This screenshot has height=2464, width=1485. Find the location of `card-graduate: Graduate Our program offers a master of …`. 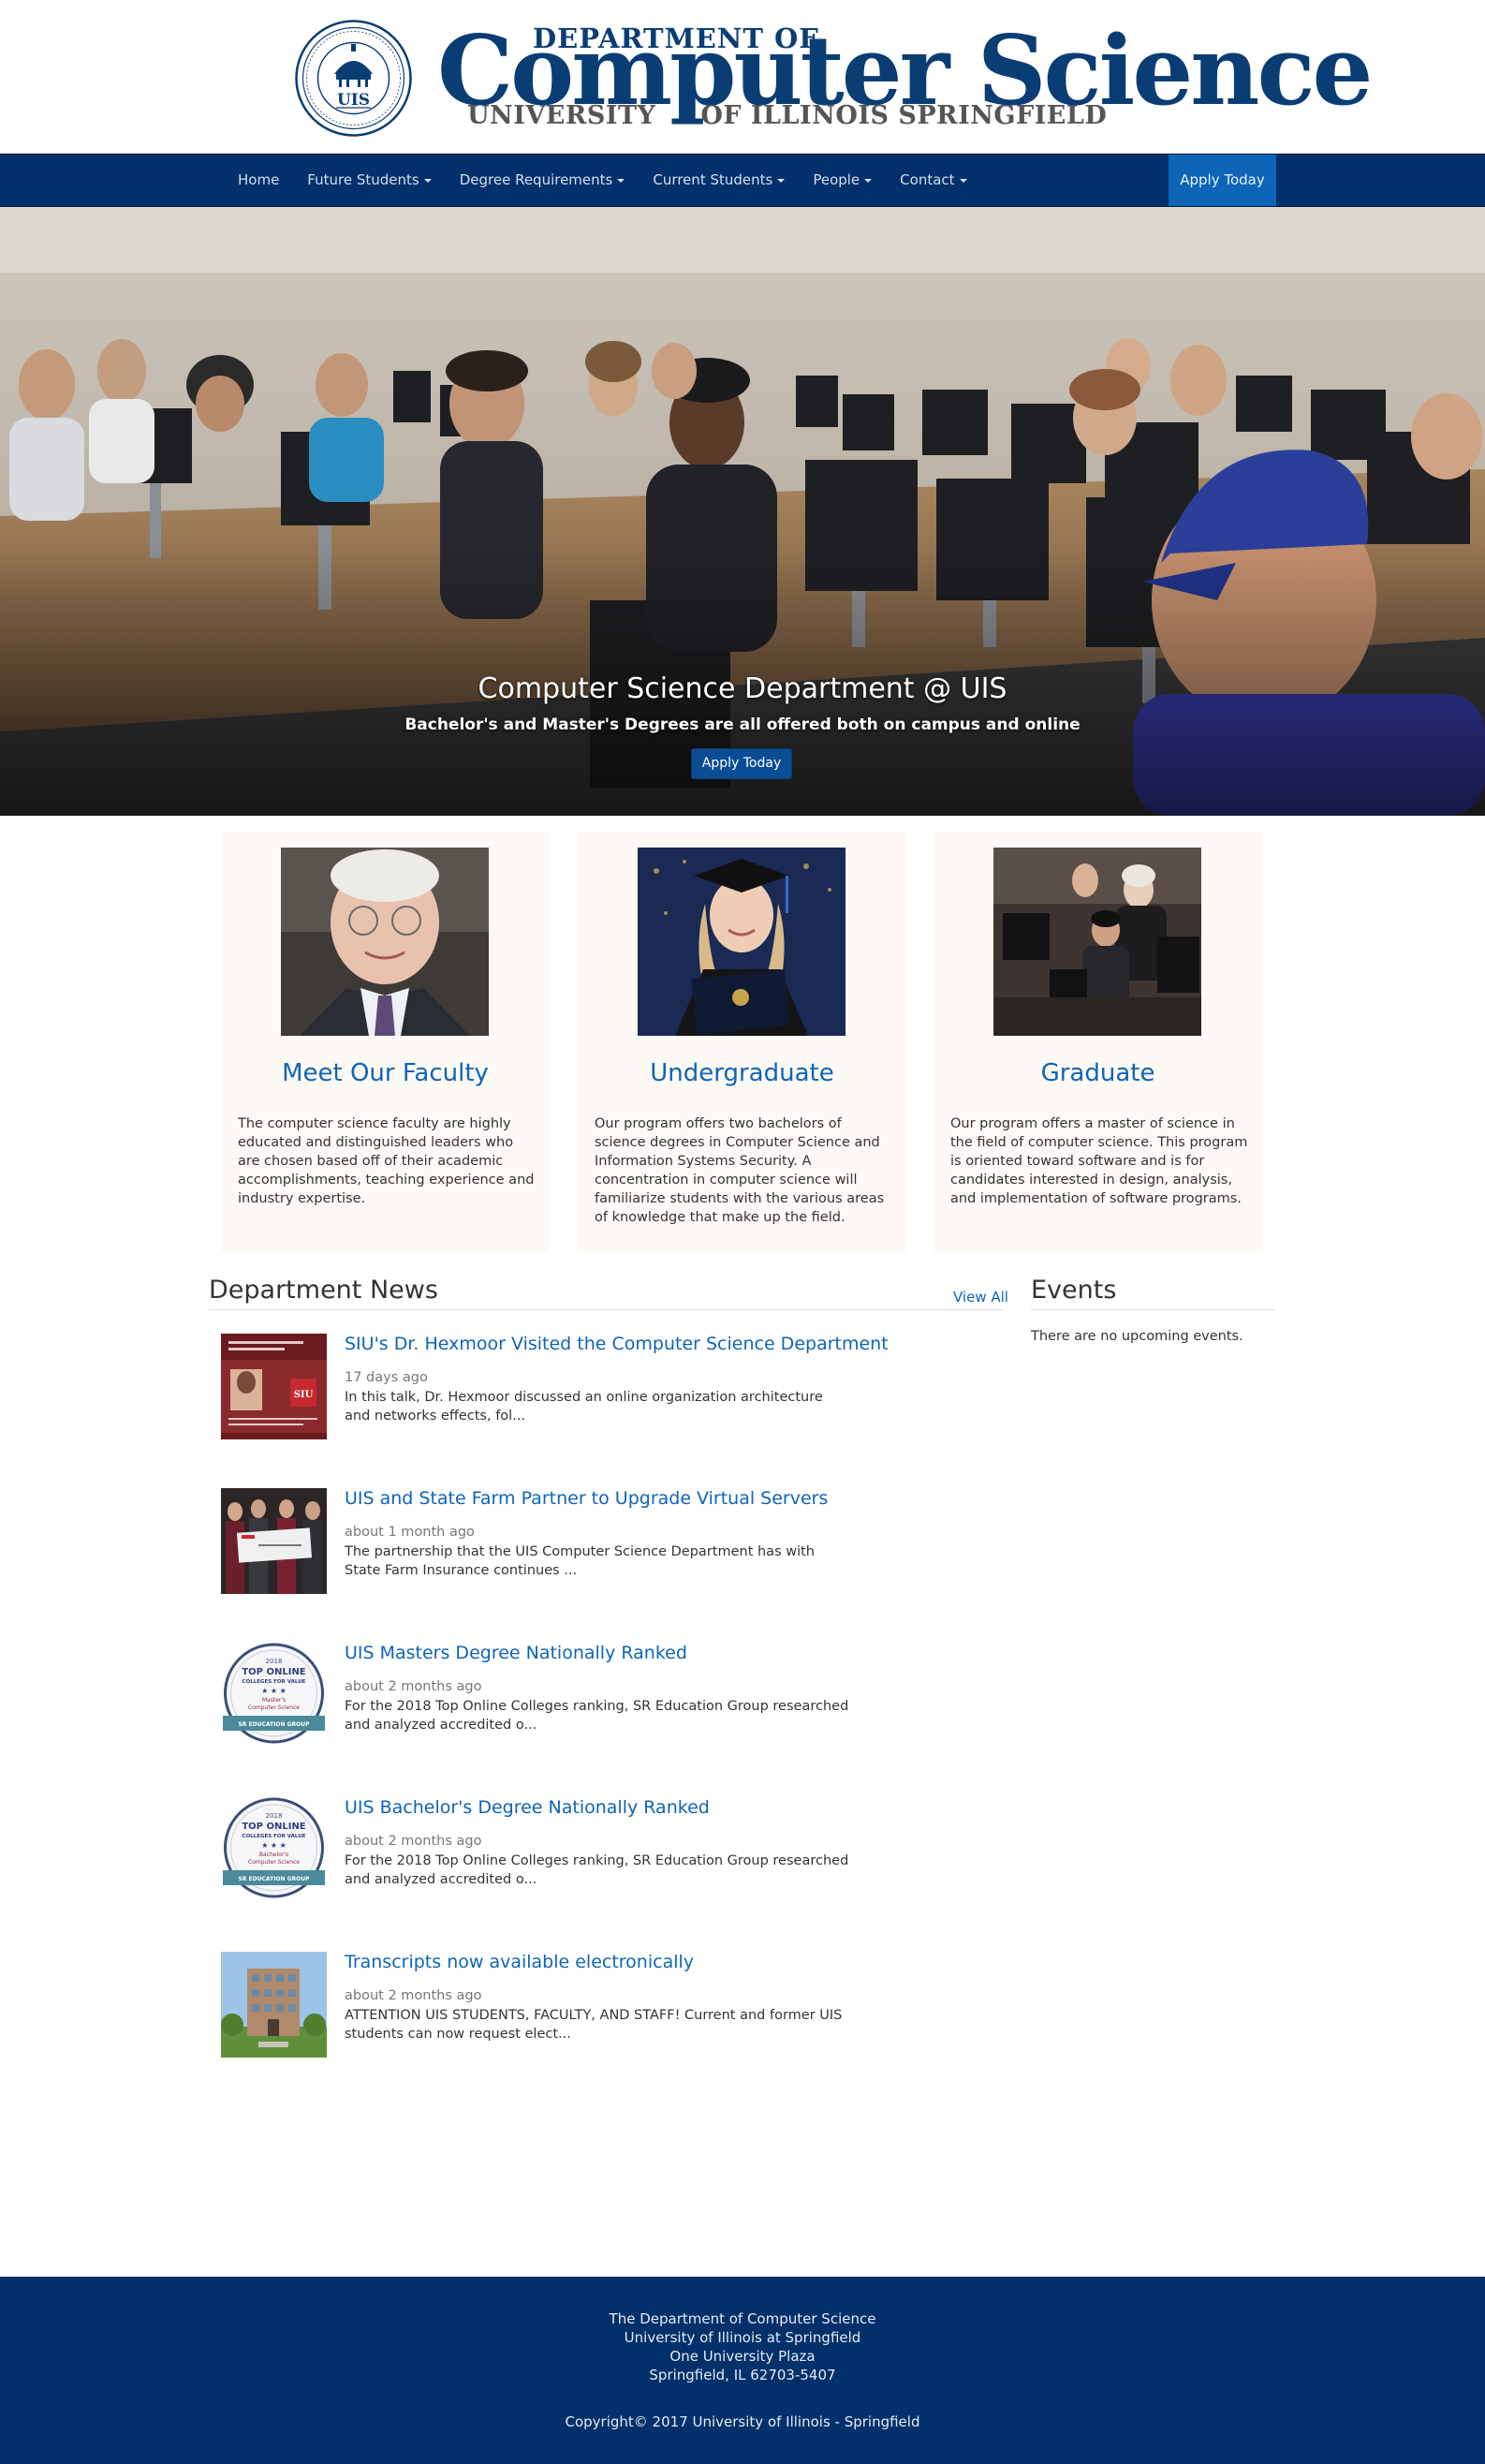

card-graduate: Graduate Our program offers a master of … is located at coordinates (1098, 1042).